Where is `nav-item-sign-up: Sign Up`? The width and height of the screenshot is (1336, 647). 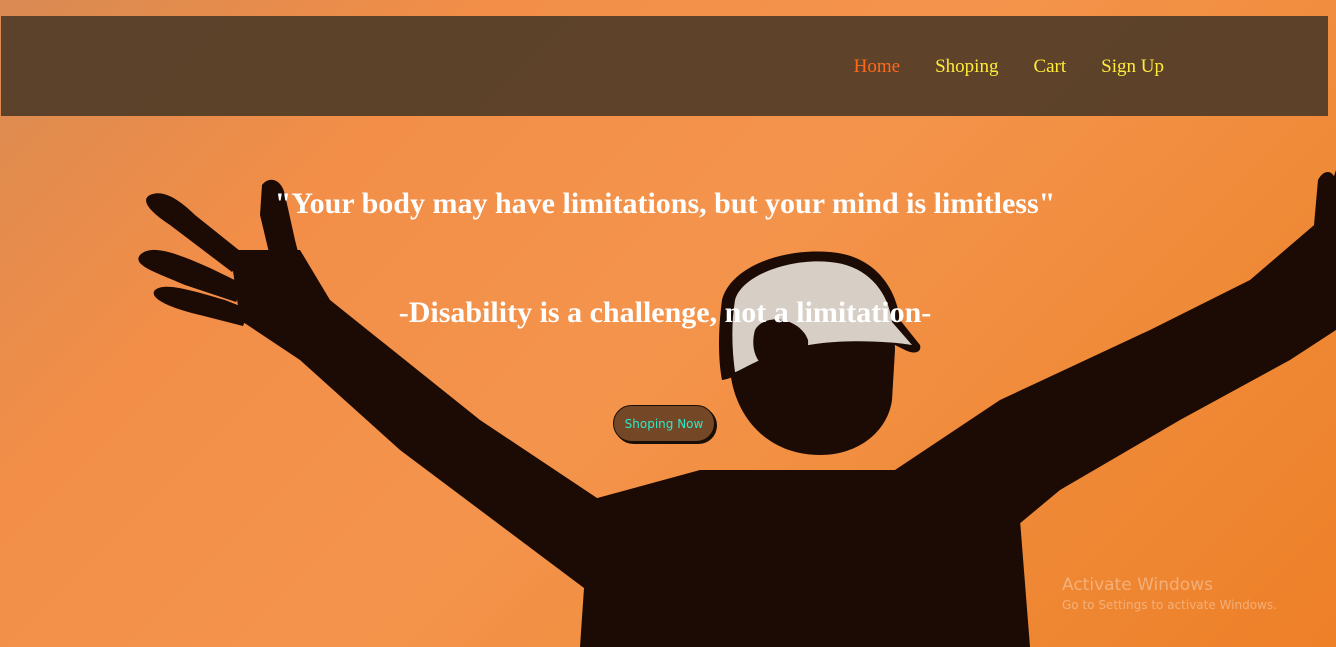 nav-item-sign-up: Sign Up is located at coordinates (1132, 67).